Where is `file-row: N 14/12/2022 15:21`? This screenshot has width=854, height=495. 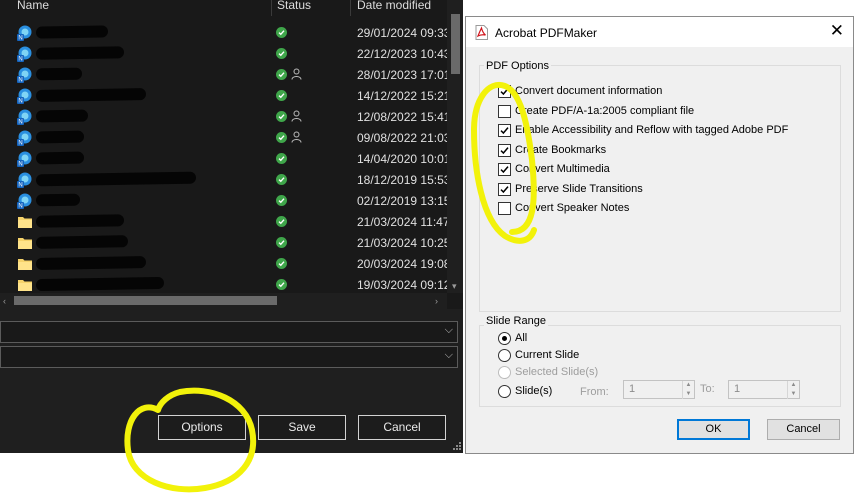
file-row: N 14/12/2022 15:21 is located at coordinates (225, 95).